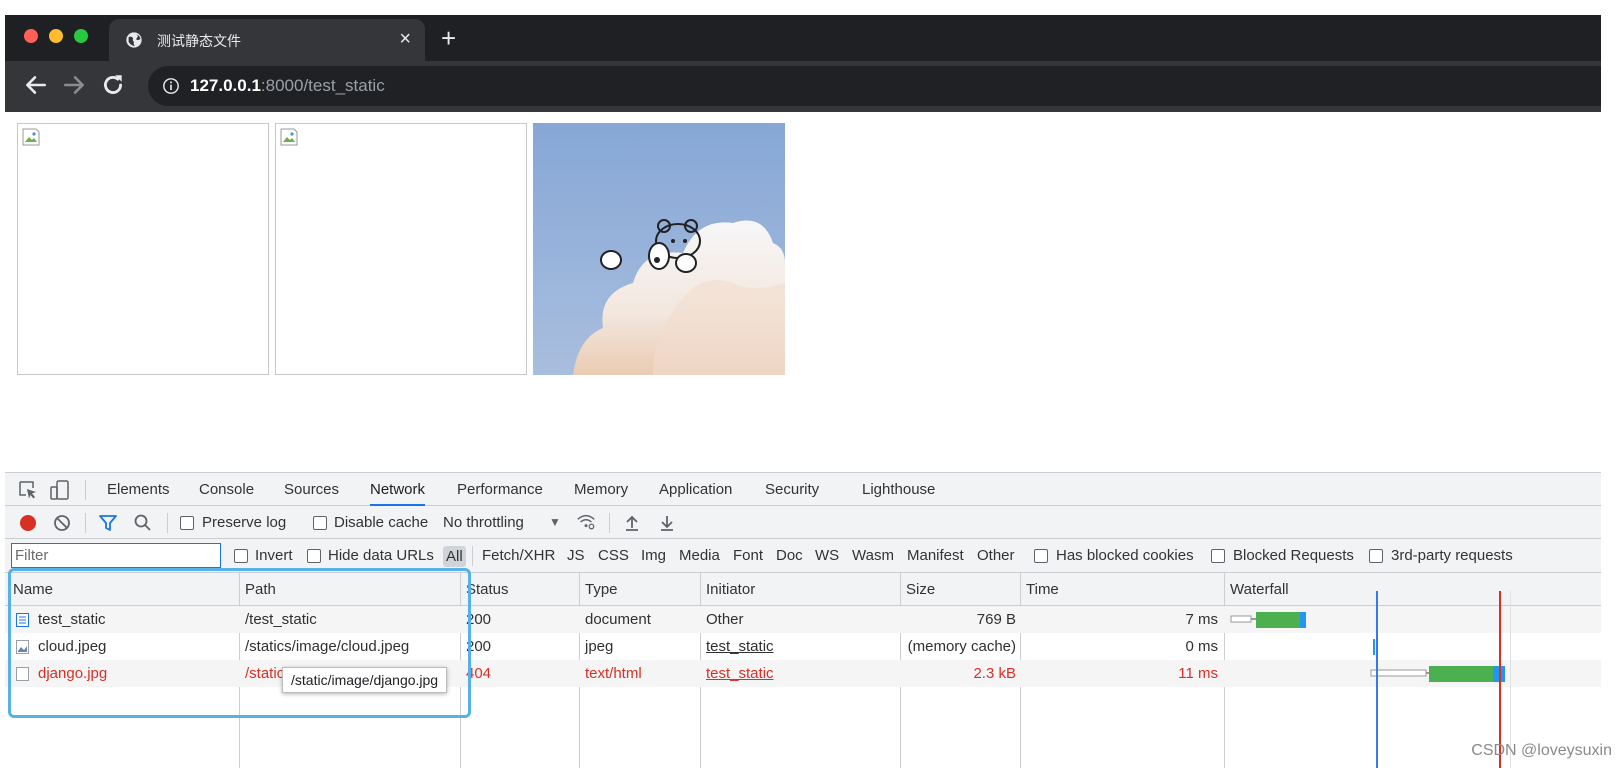 This screenshot has width=1620, height=768. Describe the element at coordinates (555, 522) in the screenshot. I see `chevron-down-icon: ▼` at that location.